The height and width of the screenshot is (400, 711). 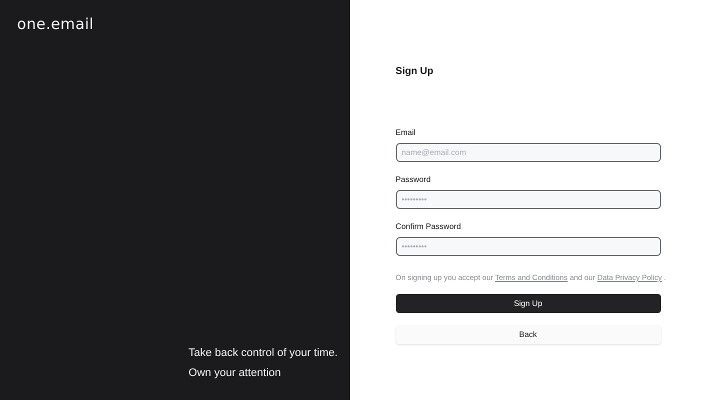 I want to click on back-button: Back, so click(x=528, y=334).